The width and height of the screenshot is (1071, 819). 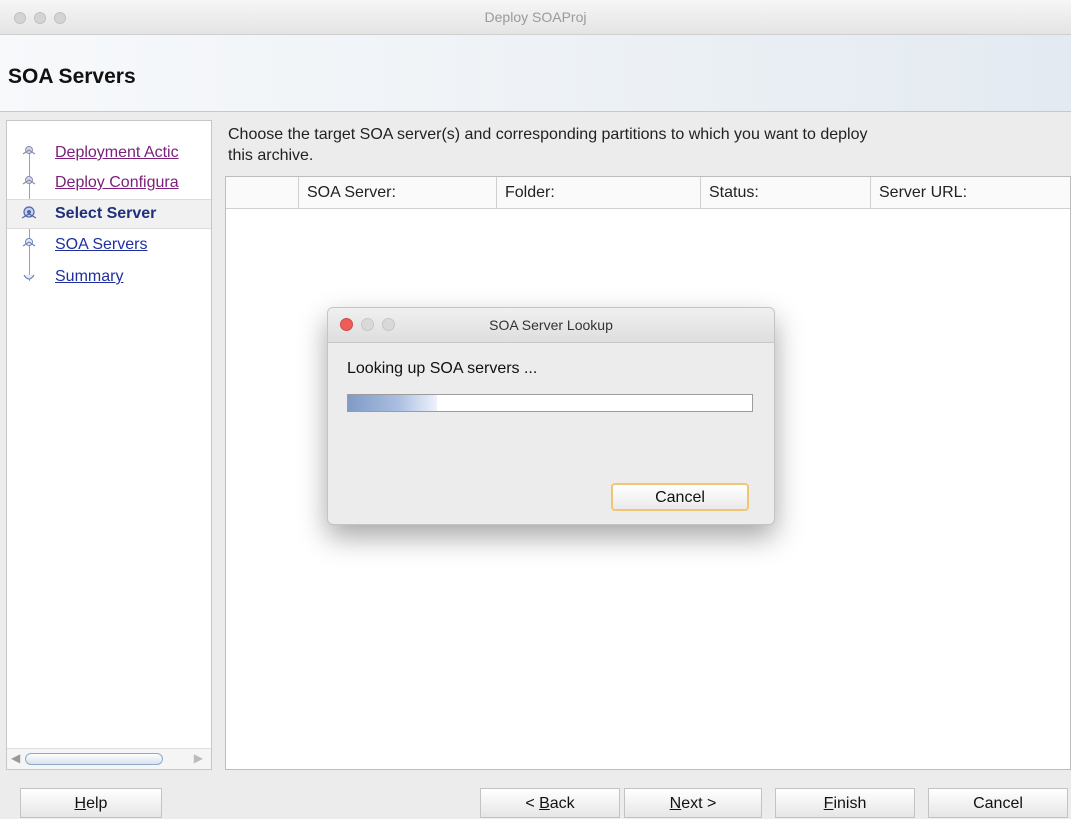 I want to click on nav-item-select-server: Select Server, so click(x=109, y=214).